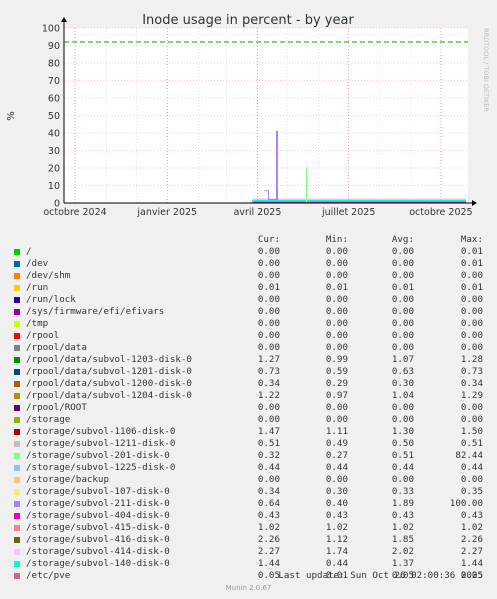 This screenshot has width=497, height=599. Describe the element at coordinates (402, 383) in the screenshot. I see `legend-avg: 0.30` at that location.